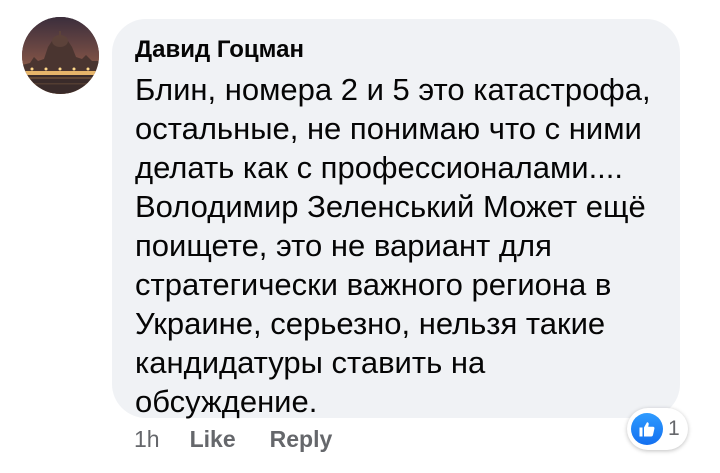 This screenshot has width=720, height=473. Describe the element at coordinates (213, 439) in the screenshot. I see `like-button: Like` at that location.